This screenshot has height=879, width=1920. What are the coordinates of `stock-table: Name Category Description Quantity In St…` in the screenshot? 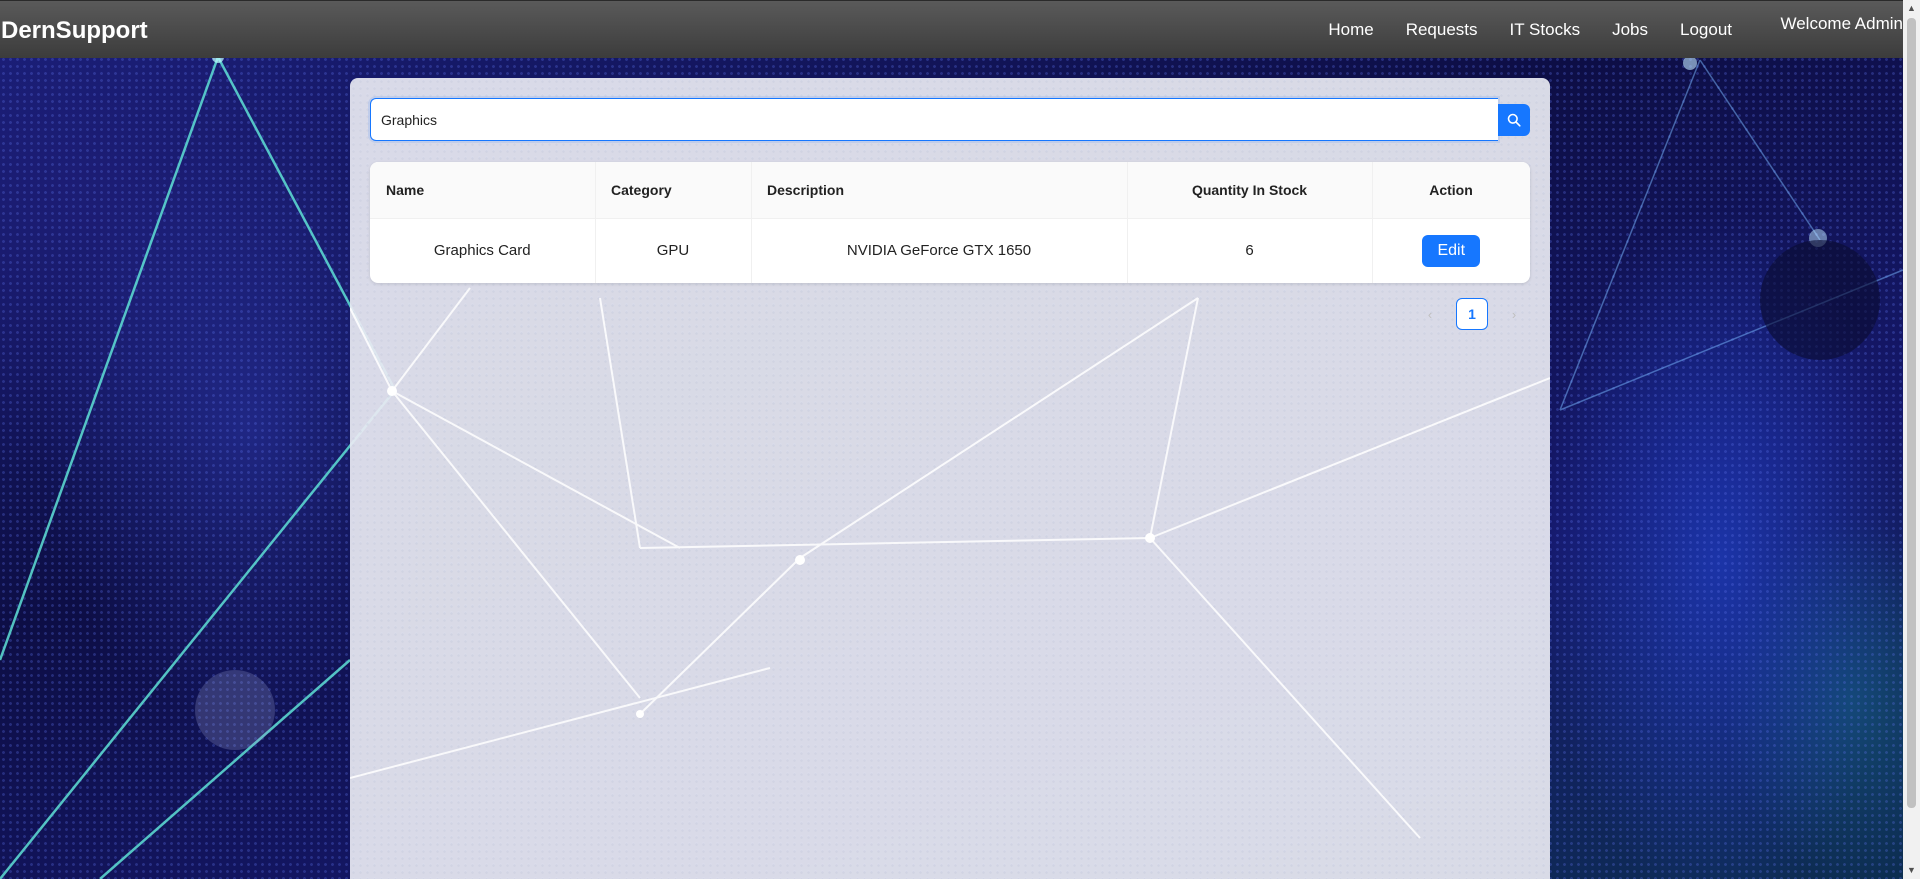 It's located at (950, 222).